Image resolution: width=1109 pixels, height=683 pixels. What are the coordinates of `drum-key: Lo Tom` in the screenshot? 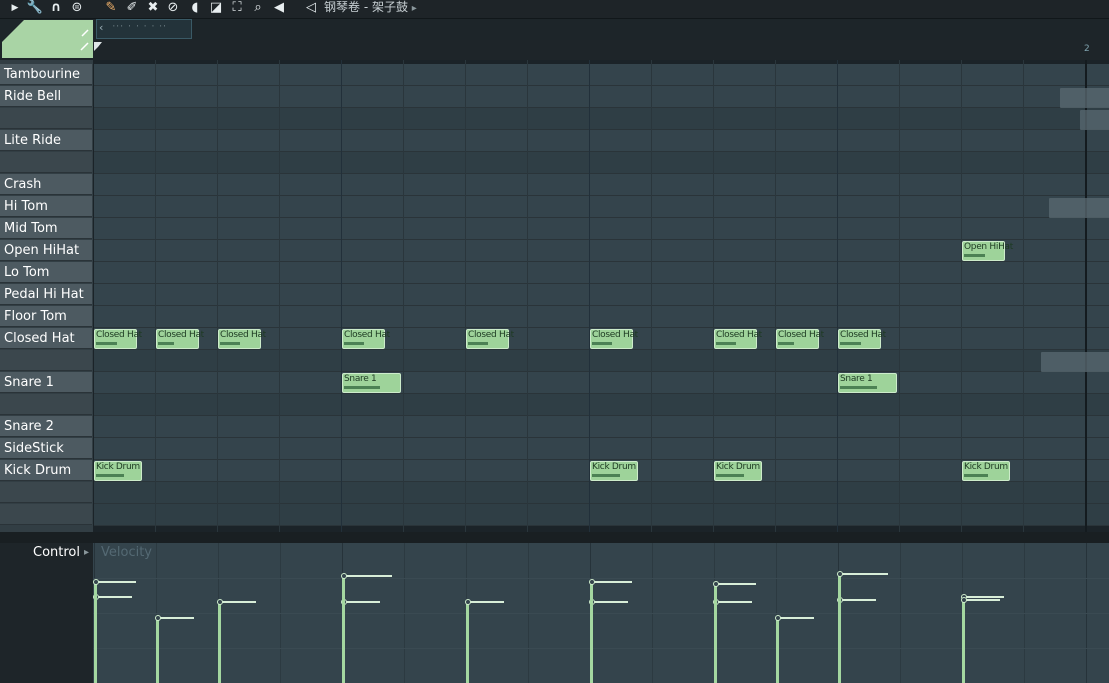 It's located at (46, 272).